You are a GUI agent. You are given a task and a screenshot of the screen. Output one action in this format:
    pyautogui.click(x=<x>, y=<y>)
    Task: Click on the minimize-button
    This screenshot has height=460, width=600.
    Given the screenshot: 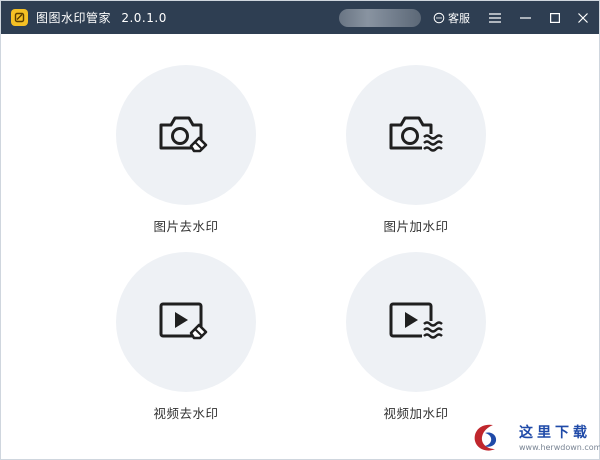 What is the action you would take?
    pyautogui.click(x=525, y=17)
    